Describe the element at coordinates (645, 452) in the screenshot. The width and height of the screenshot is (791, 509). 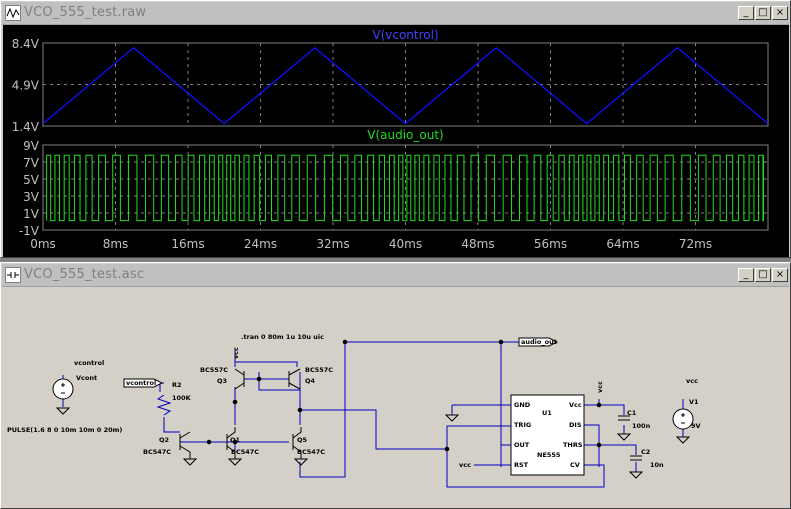
I see `label-c2: C2` at that location.